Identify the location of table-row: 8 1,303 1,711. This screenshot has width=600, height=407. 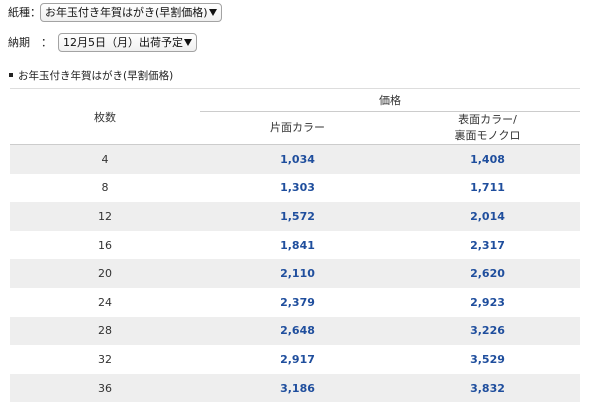
(295, 188).